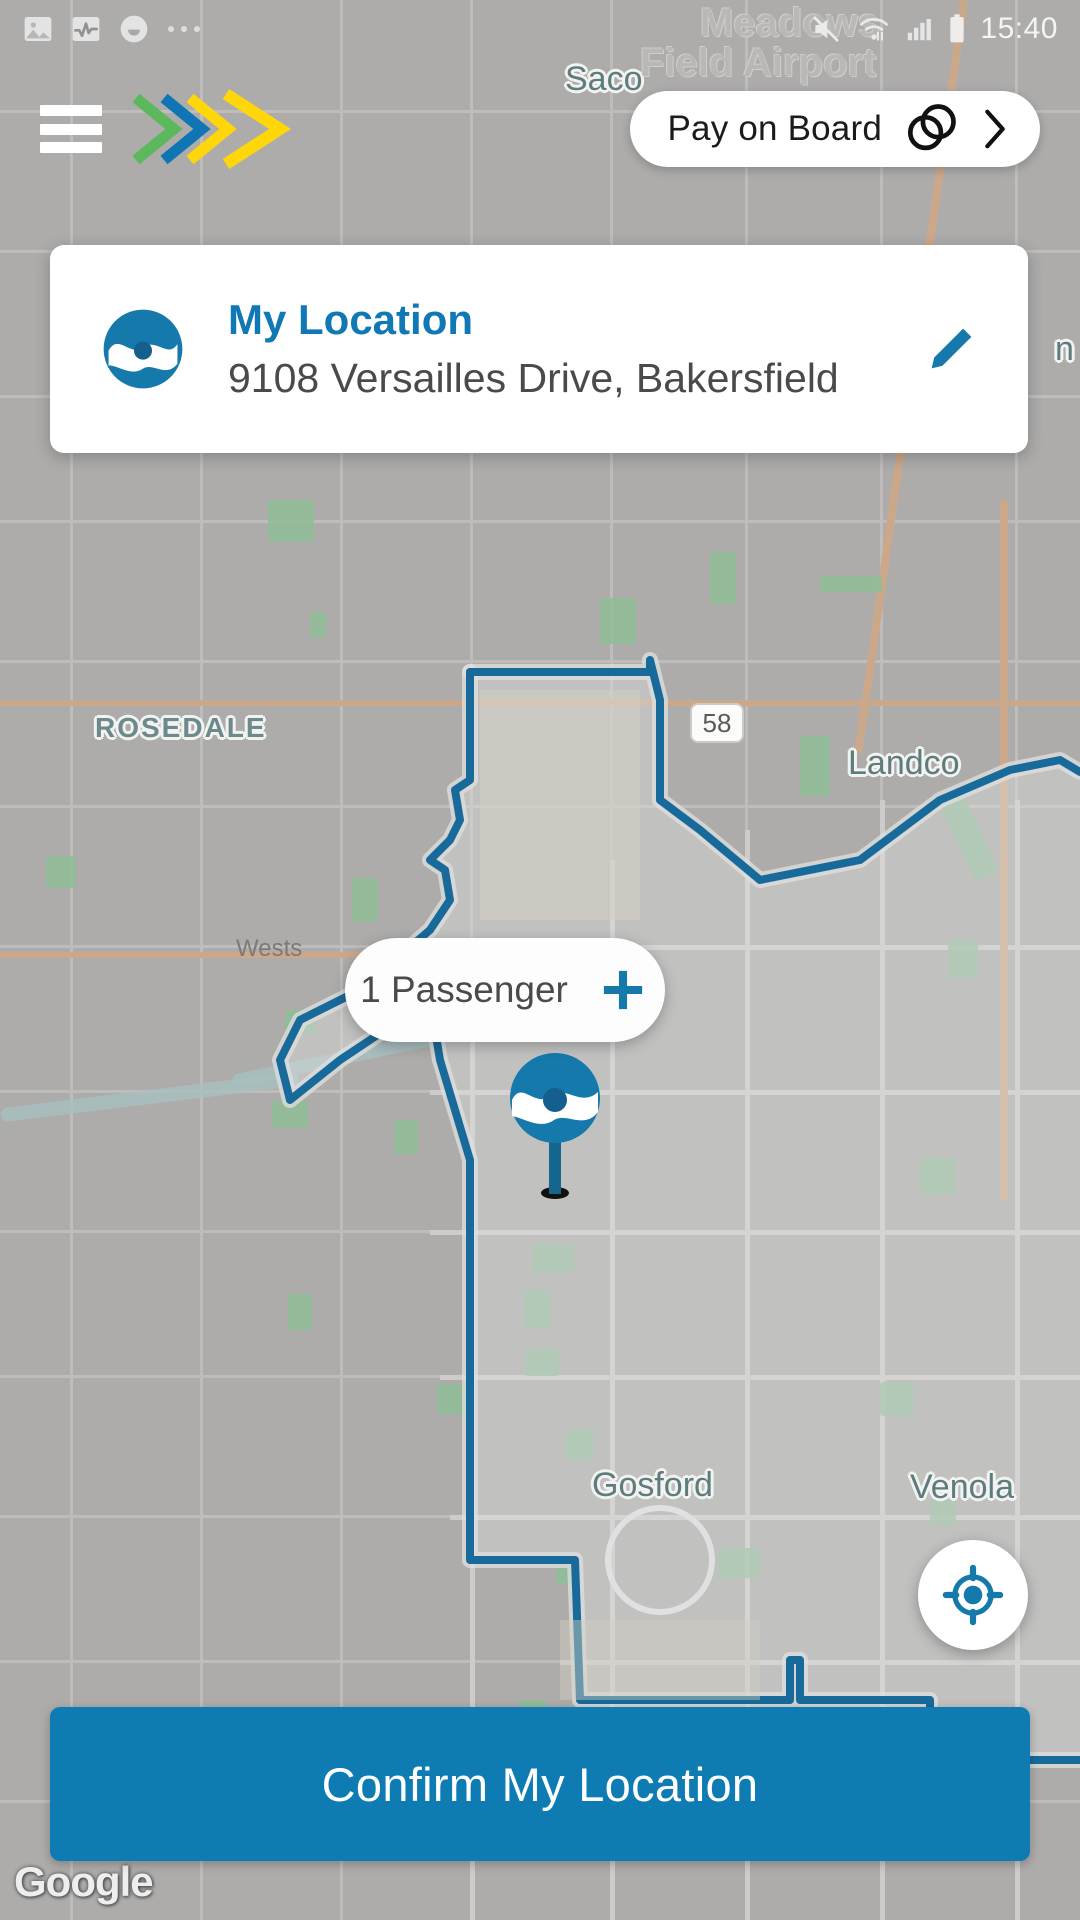  I want to click on pay-on-board-button: Pay on Board, so click(834, 129).